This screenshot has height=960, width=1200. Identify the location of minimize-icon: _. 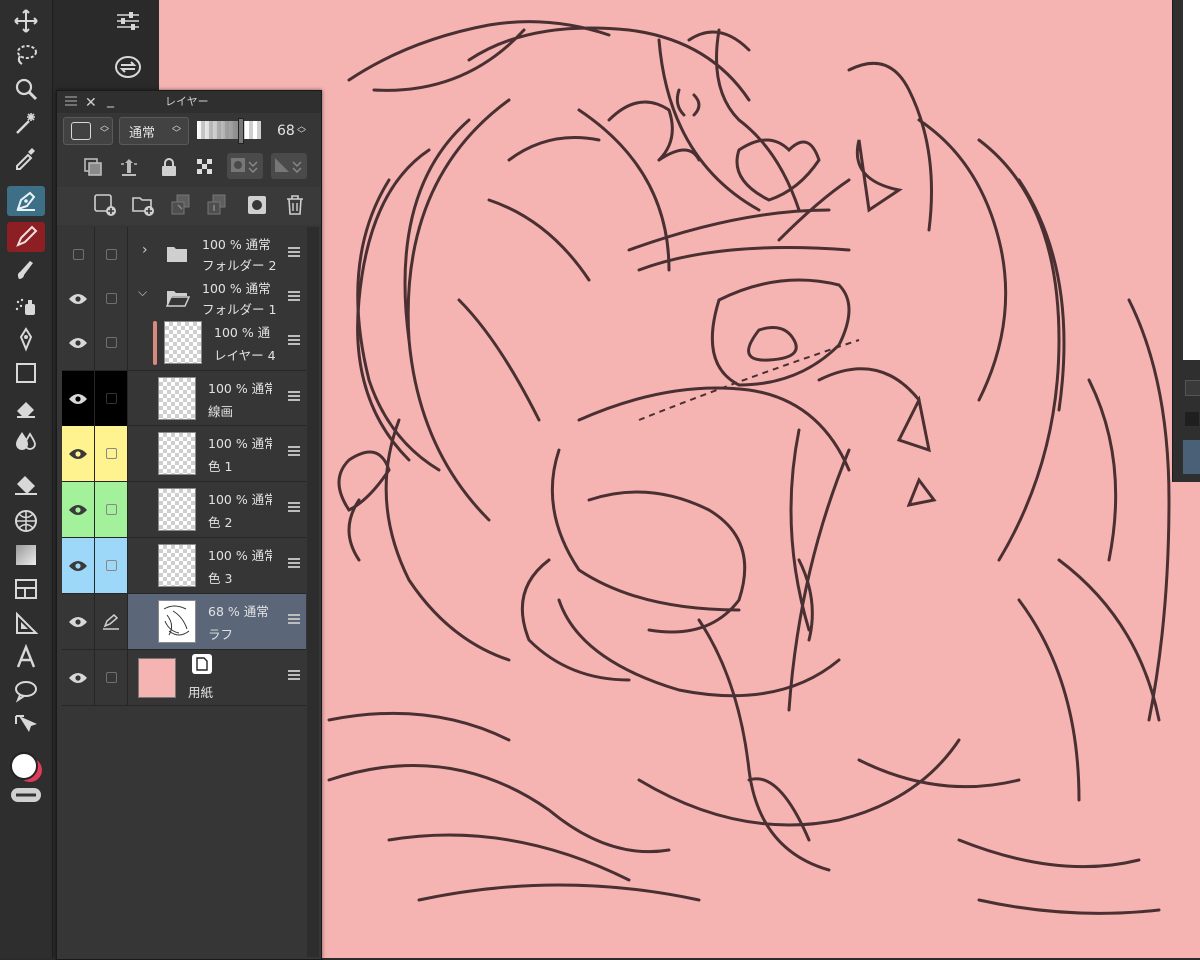
(110, 100).